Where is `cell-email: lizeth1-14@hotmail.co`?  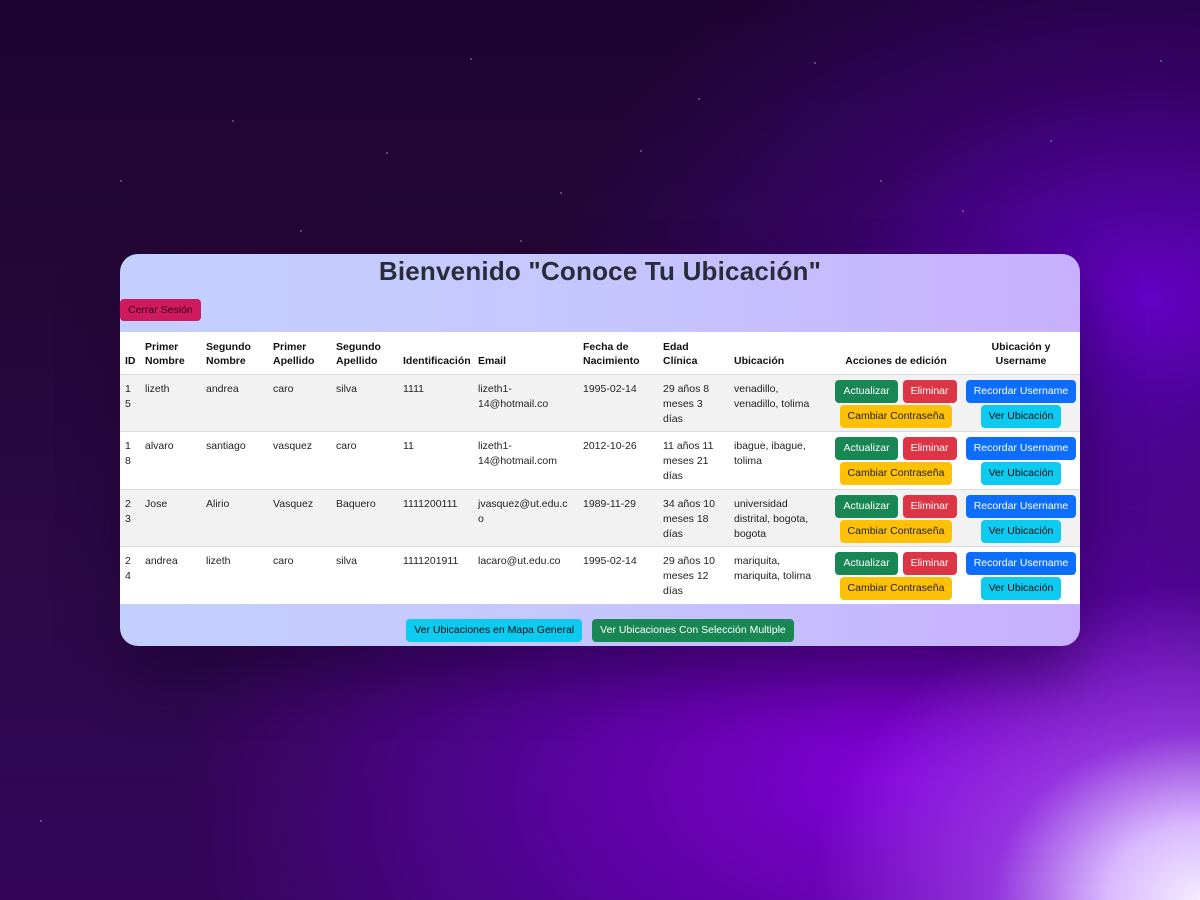
cell-email: lizeth1-14@hotmail.co is located at coordinates (513, 396).